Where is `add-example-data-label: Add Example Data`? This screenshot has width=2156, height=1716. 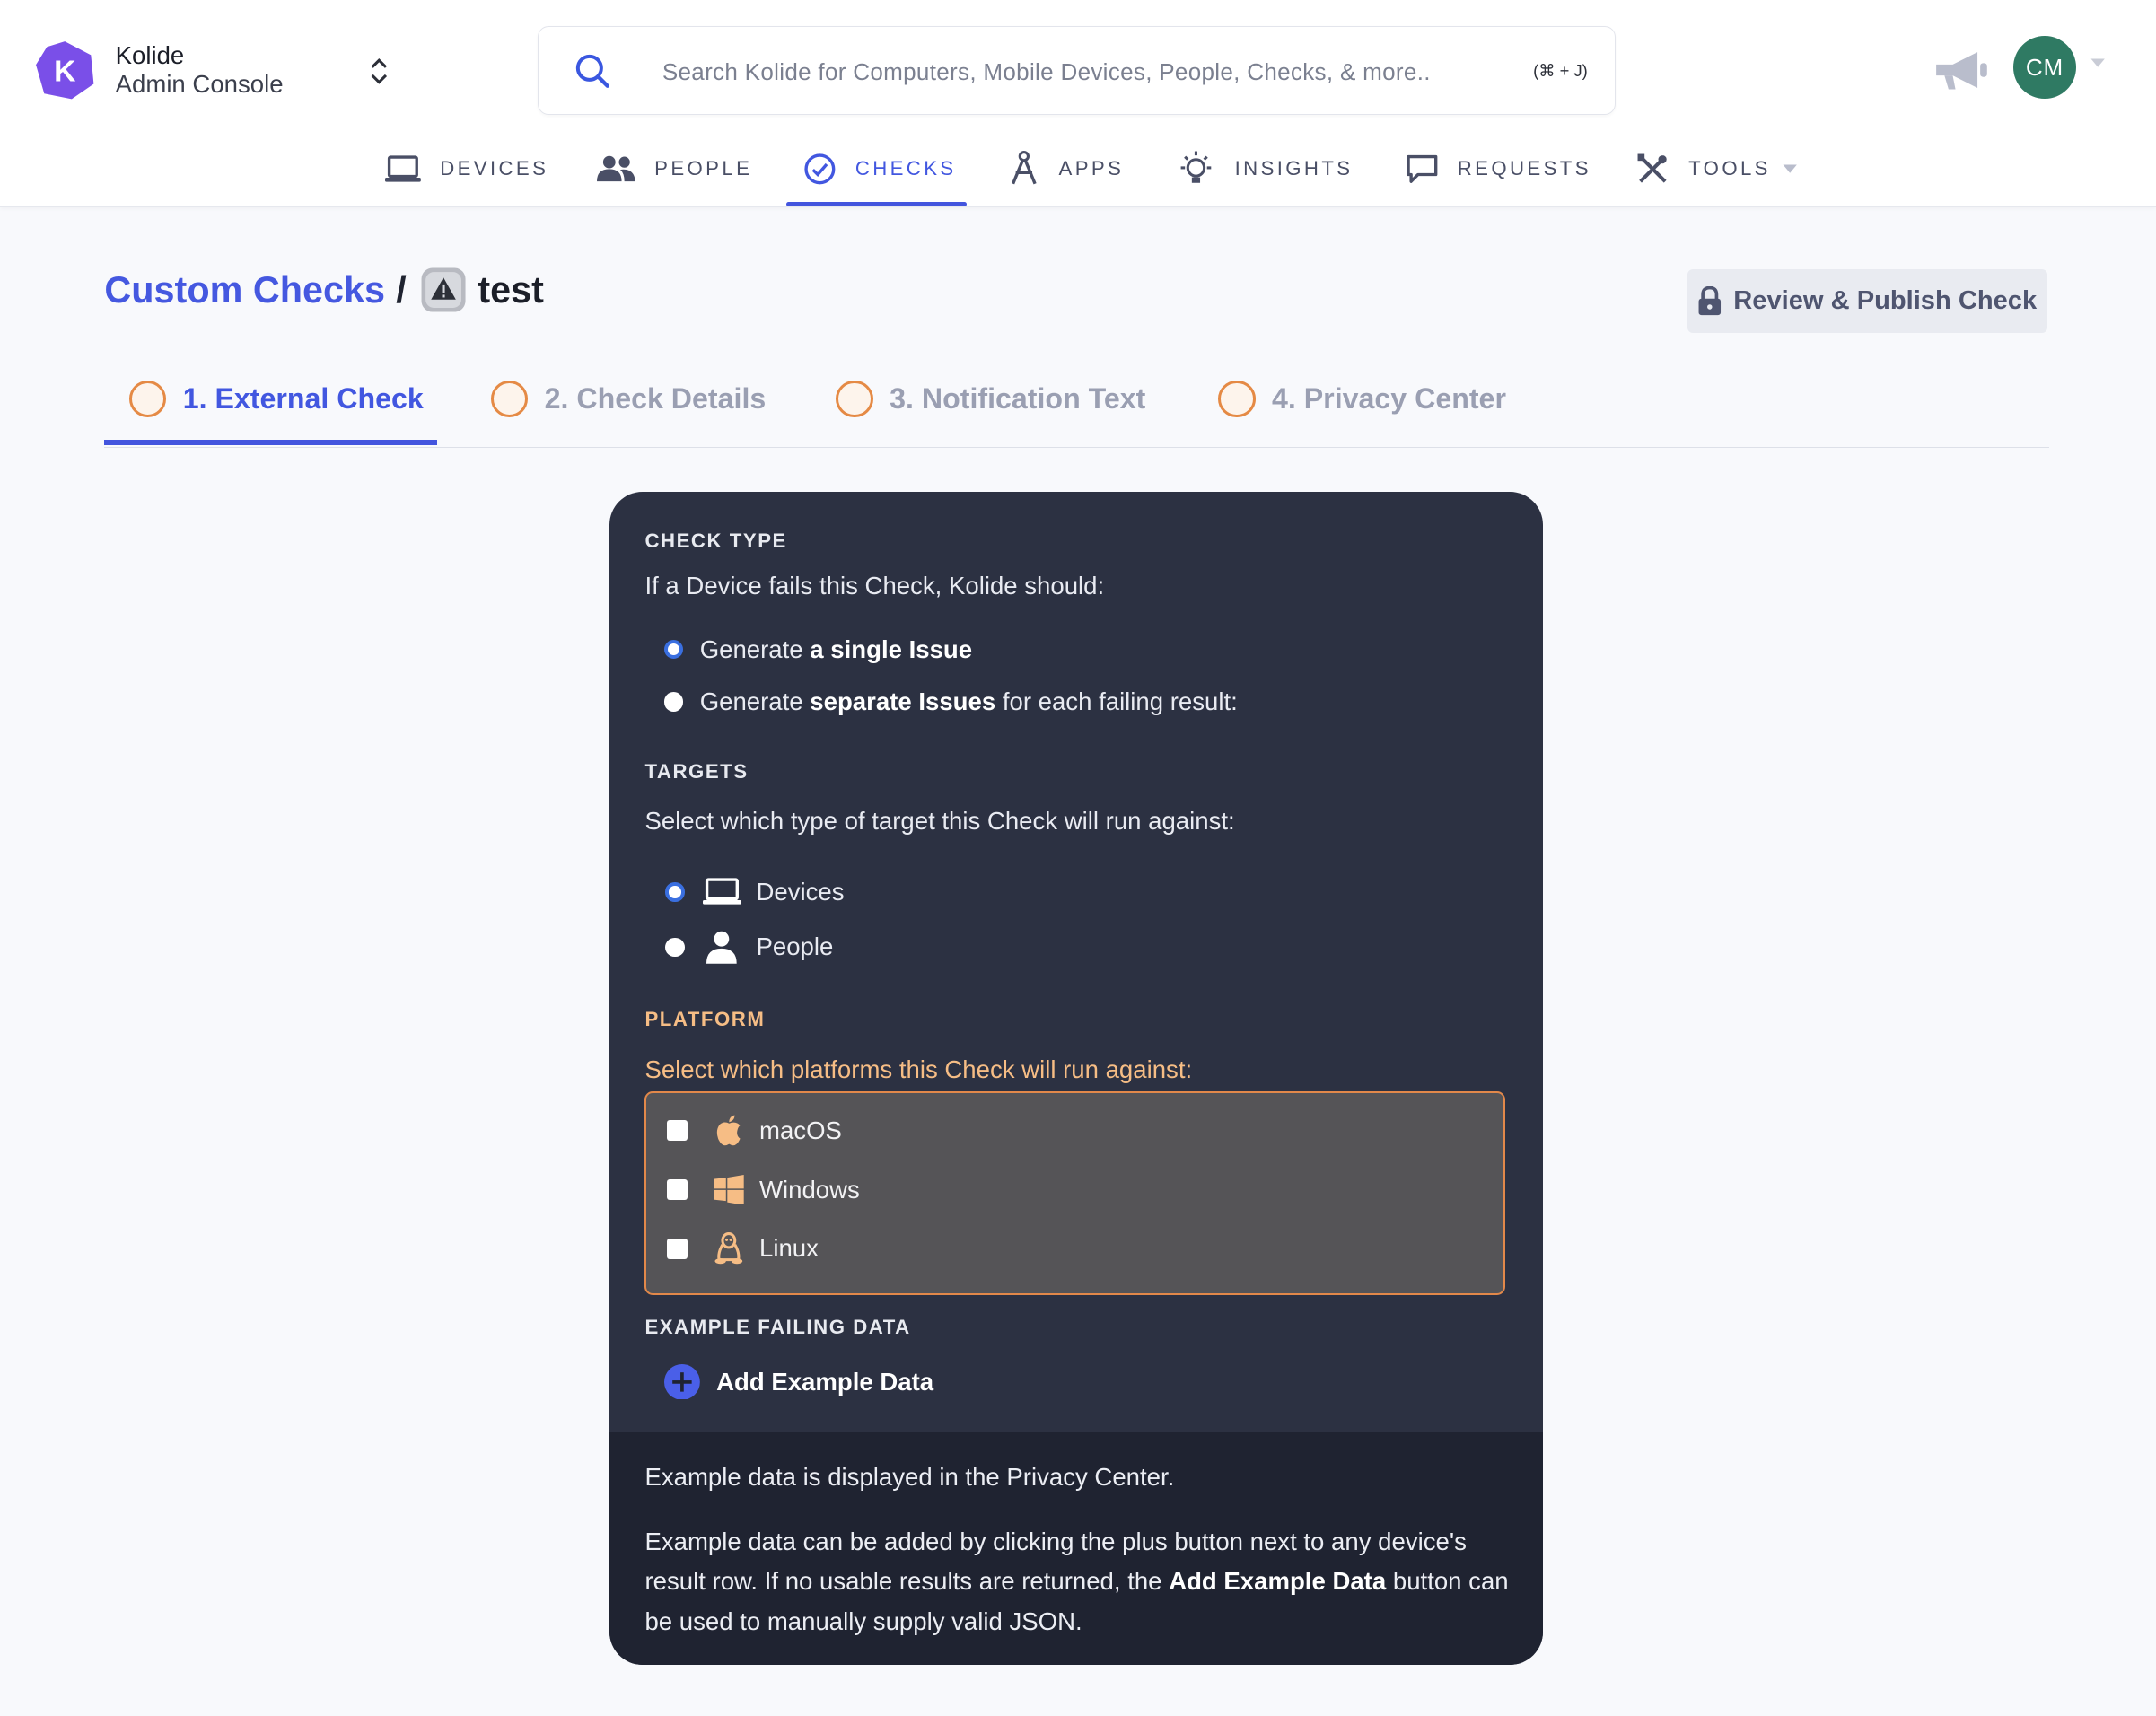 add-example-data-label: Add Example Data is located at coordinates (825, 1381).